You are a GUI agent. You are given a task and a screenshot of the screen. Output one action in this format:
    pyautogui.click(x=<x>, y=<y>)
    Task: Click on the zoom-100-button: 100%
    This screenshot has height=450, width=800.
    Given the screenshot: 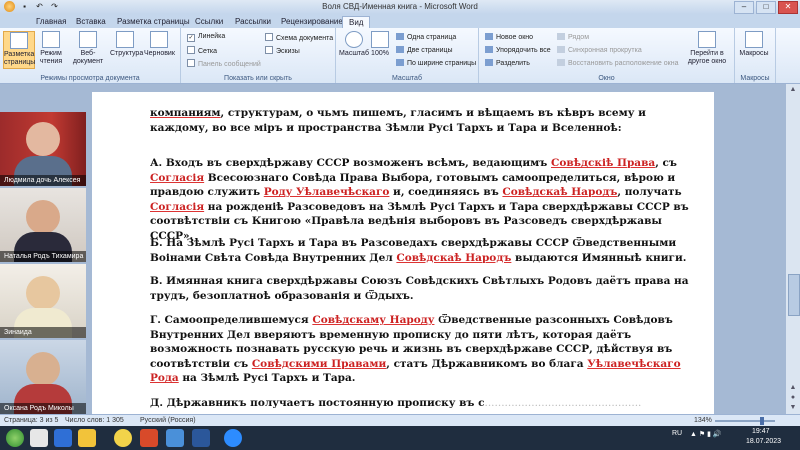 What is the action you would take?
    pyautogui.click(x=380, y=49)
    